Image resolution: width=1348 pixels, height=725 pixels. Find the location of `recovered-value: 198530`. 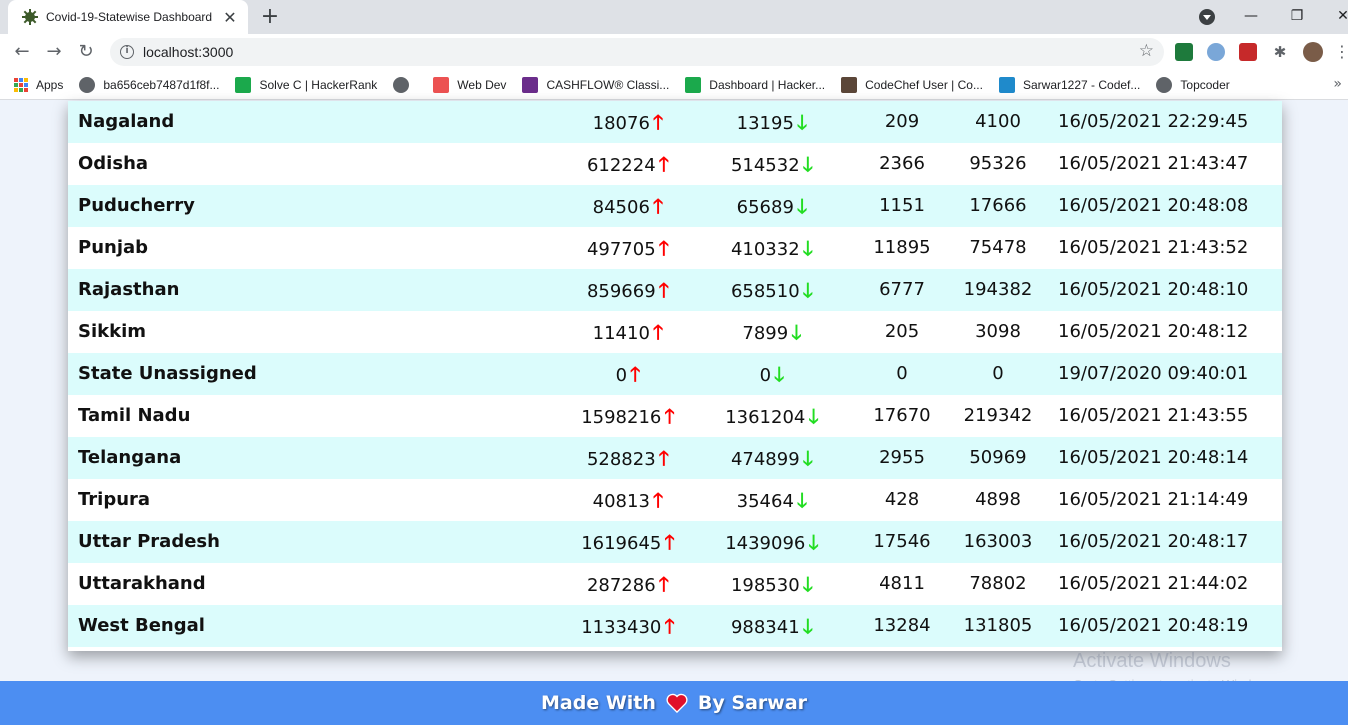

recovered-value: 198530 is located at coordinates (765, 585).